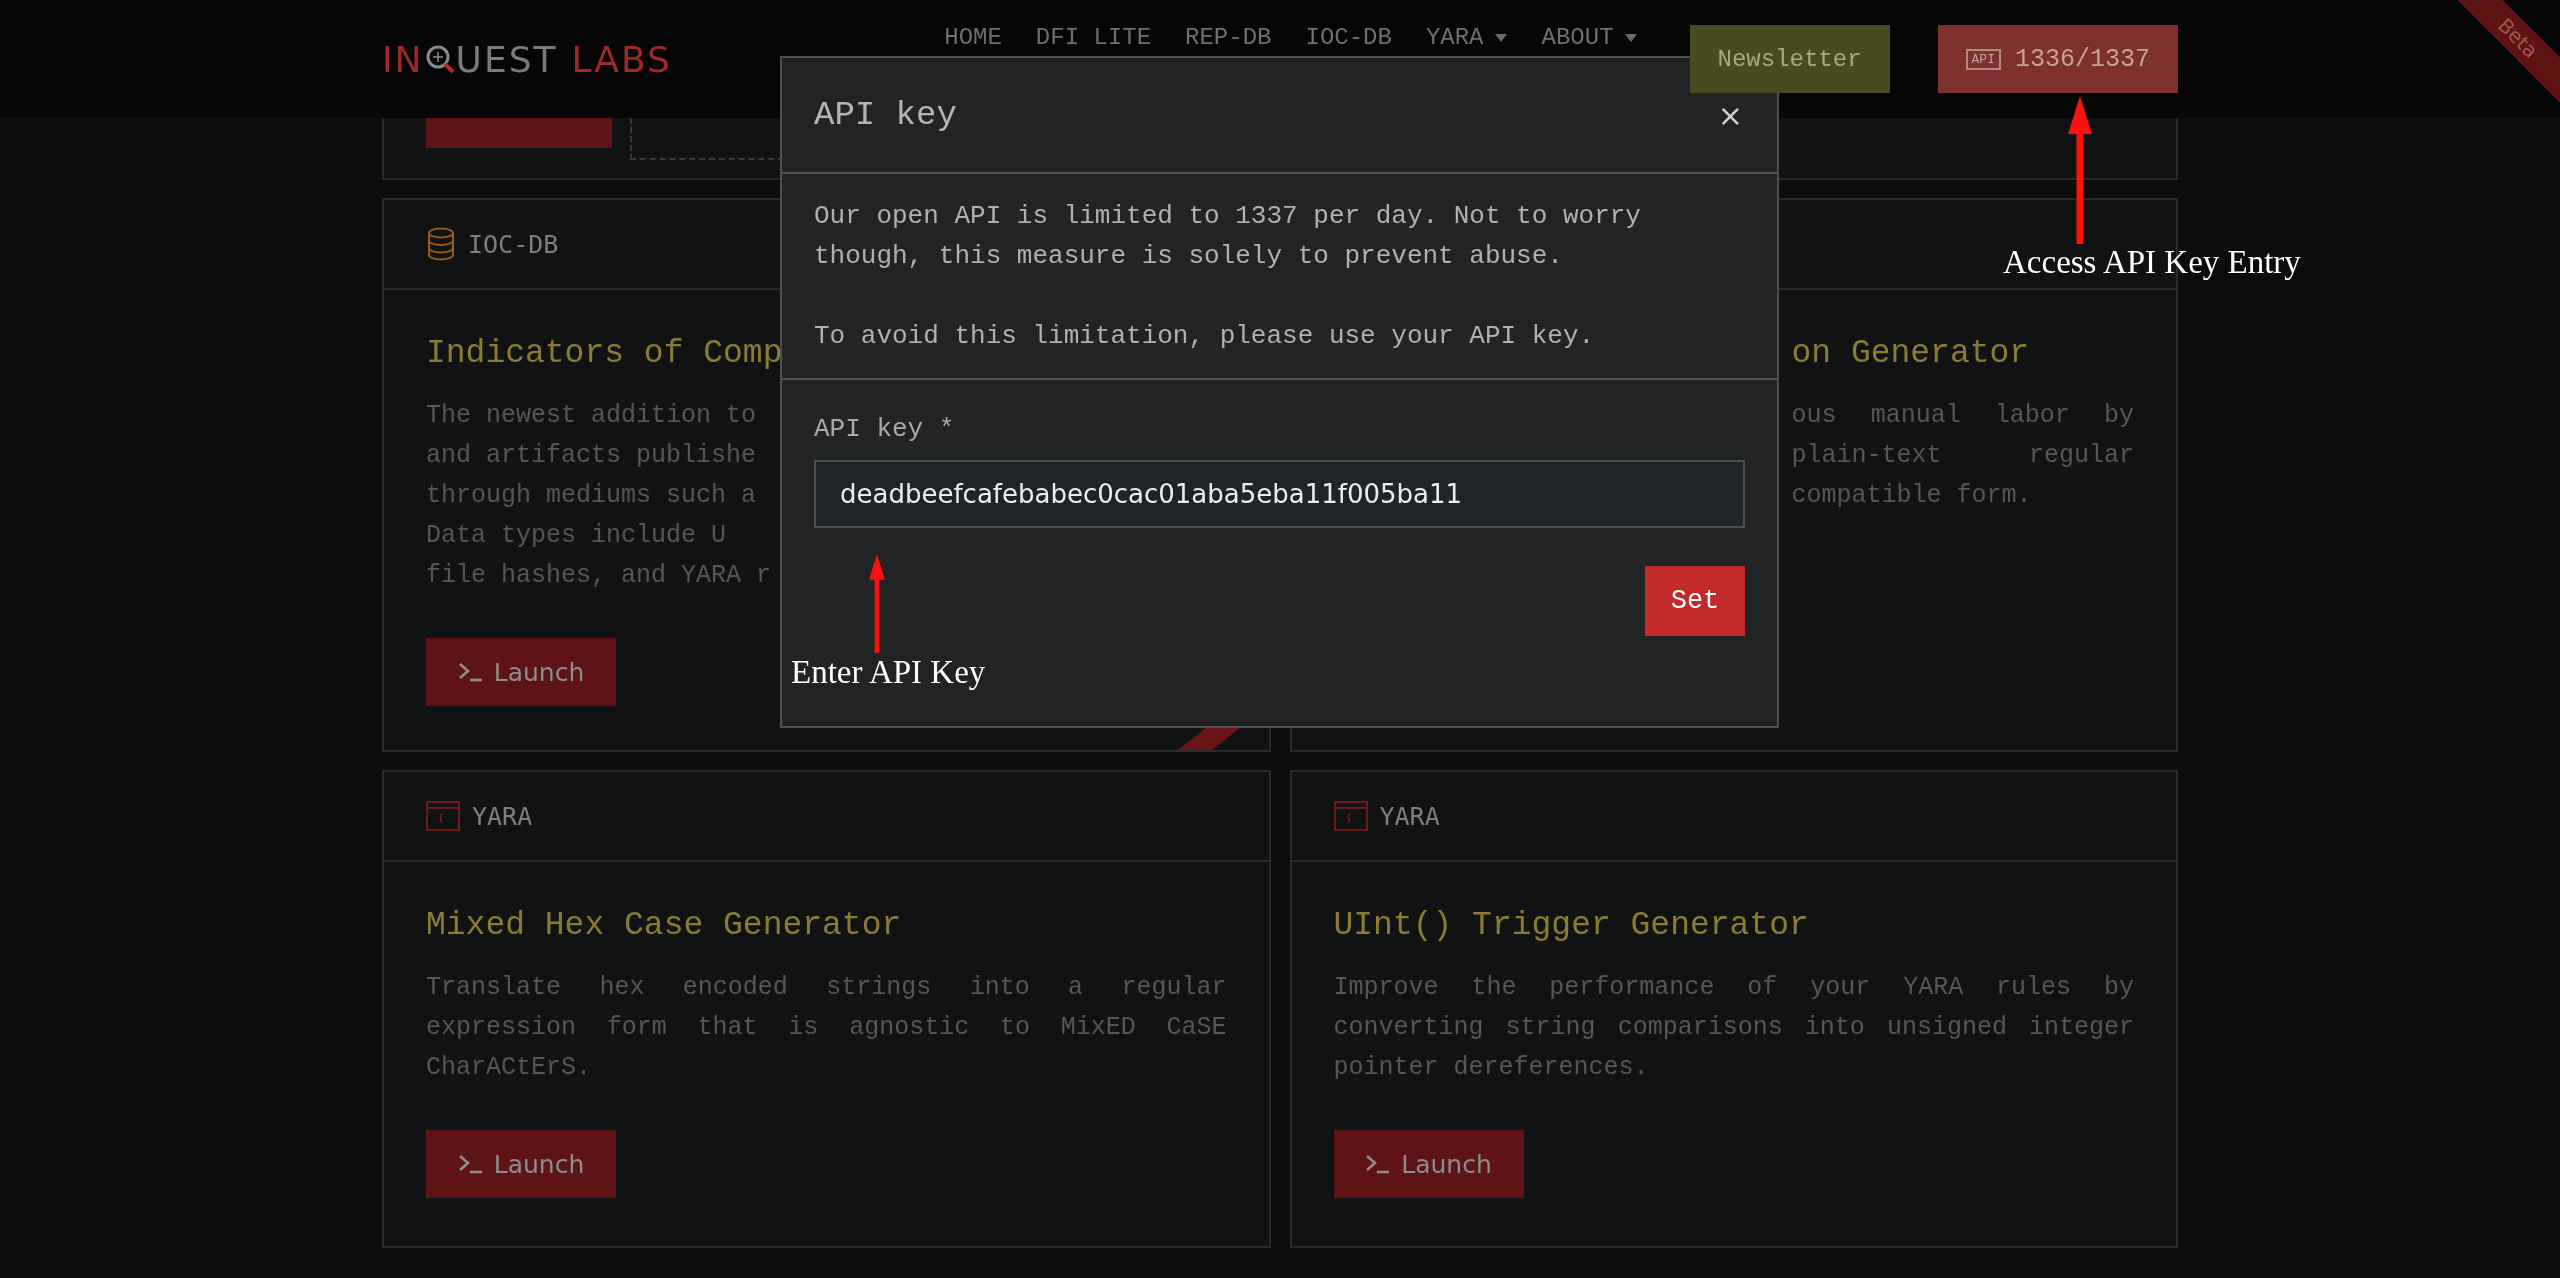 The height and width of the screenshot is (1278, 2560). I want to click on api-badge: API, so click(1983, 59).